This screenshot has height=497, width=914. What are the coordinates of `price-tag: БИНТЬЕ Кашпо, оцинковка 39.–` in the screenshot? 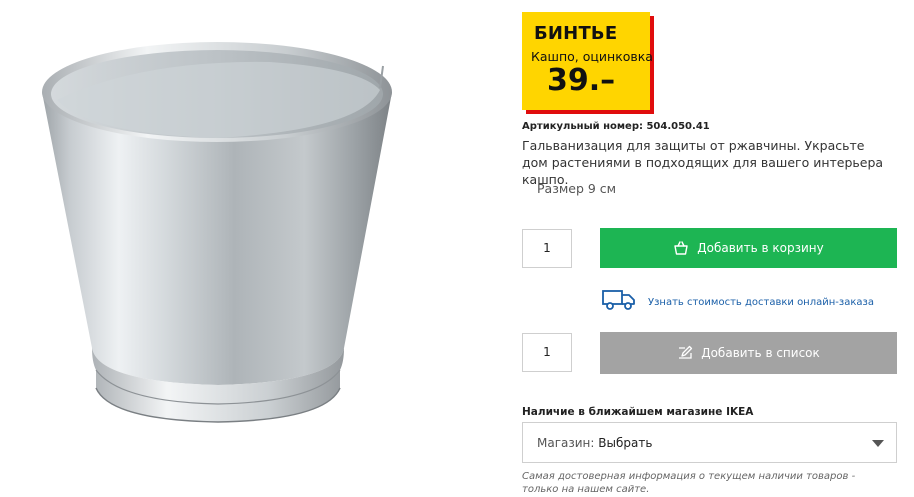 It's located at (587, 61).